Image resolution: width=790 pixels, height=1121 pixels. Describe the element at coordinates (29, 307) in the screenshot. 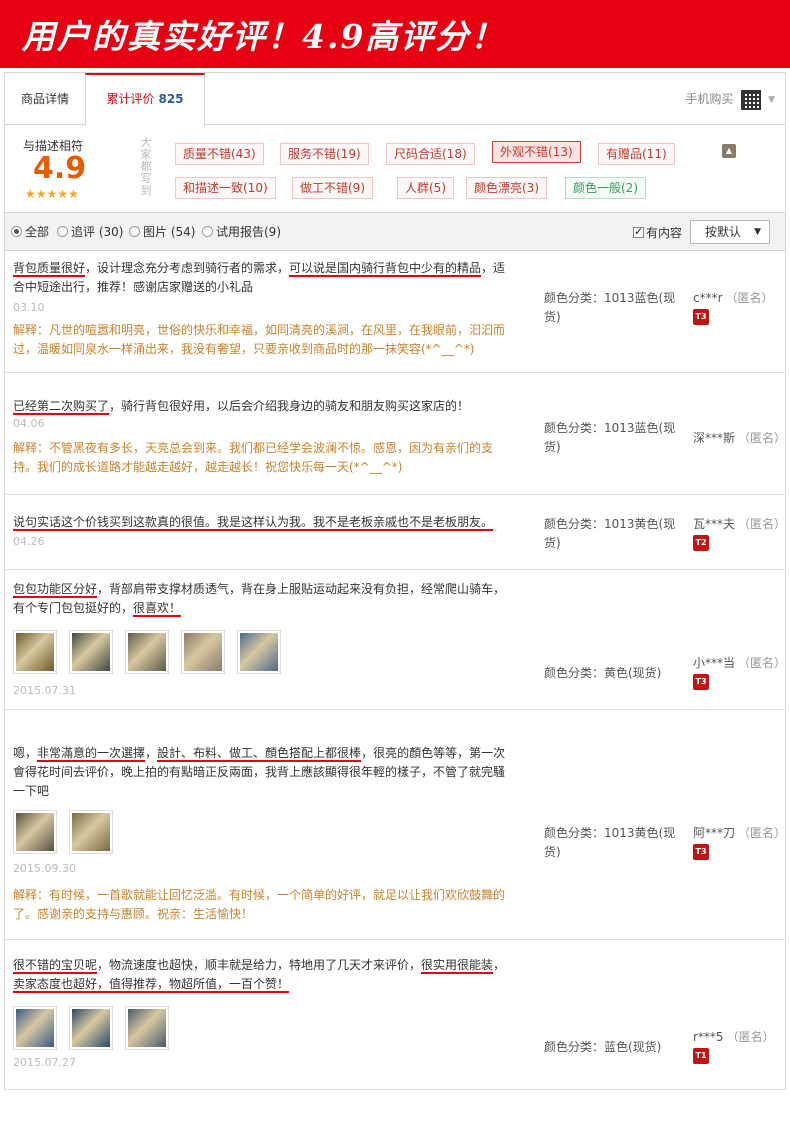

I see `review-date: 03.10` at that location.